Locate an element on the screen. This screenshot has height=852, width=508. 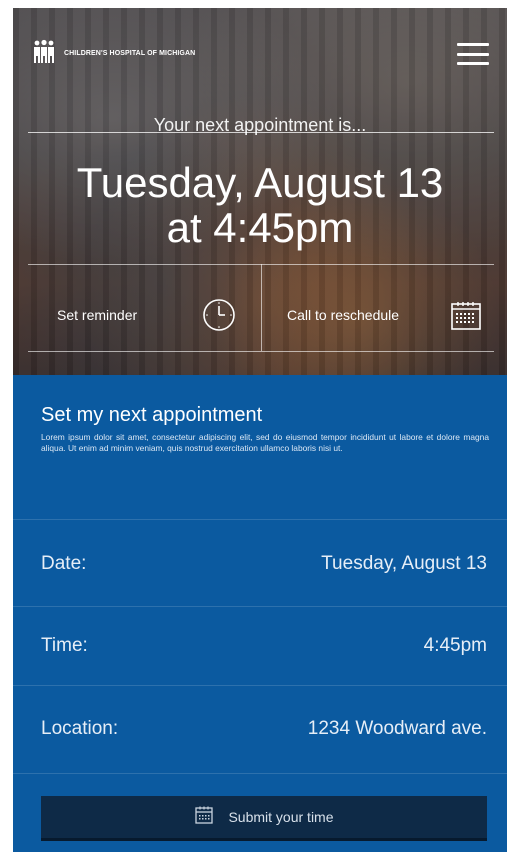
time-field: Time: 4:45pm is located at coordinates (260, 646).